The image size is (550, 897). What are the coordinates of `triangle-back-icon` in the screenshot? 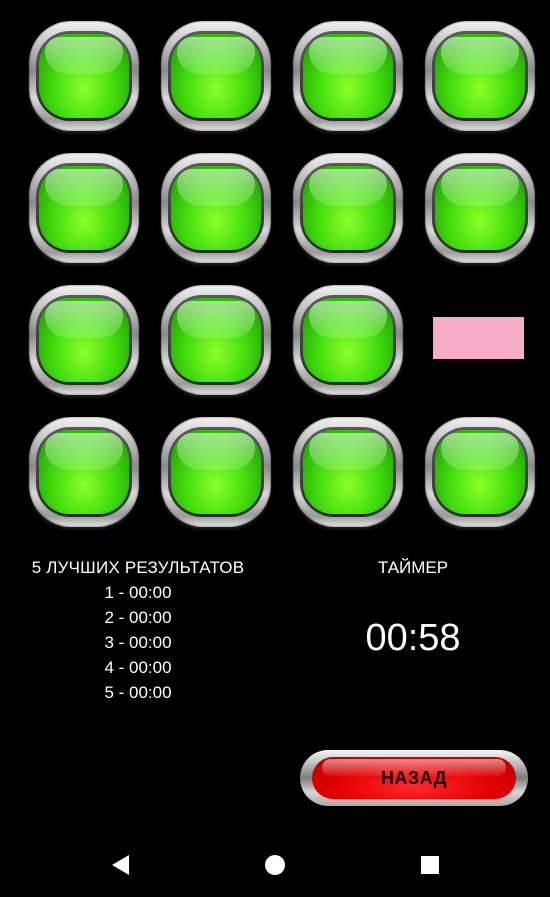 It's located at (120, 865).